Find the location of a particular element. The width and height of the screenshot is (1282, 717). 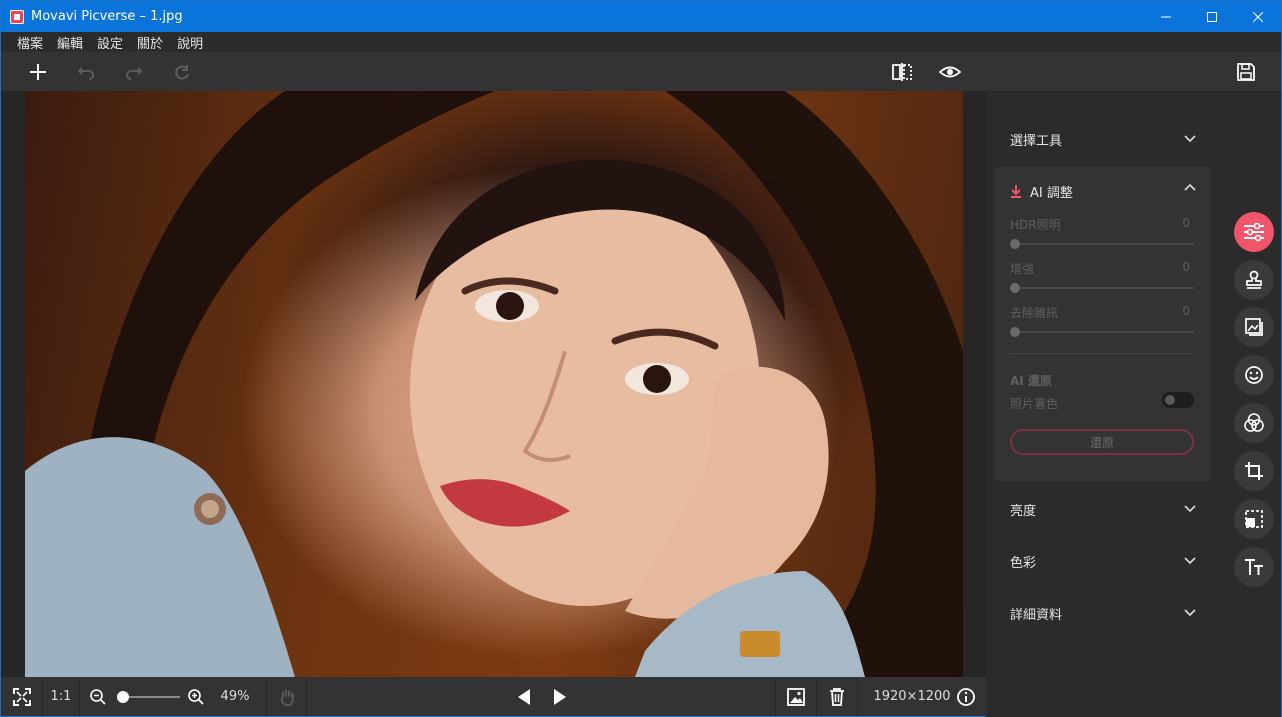

section-color: 色彩 is located at coordinates (1103, 561).